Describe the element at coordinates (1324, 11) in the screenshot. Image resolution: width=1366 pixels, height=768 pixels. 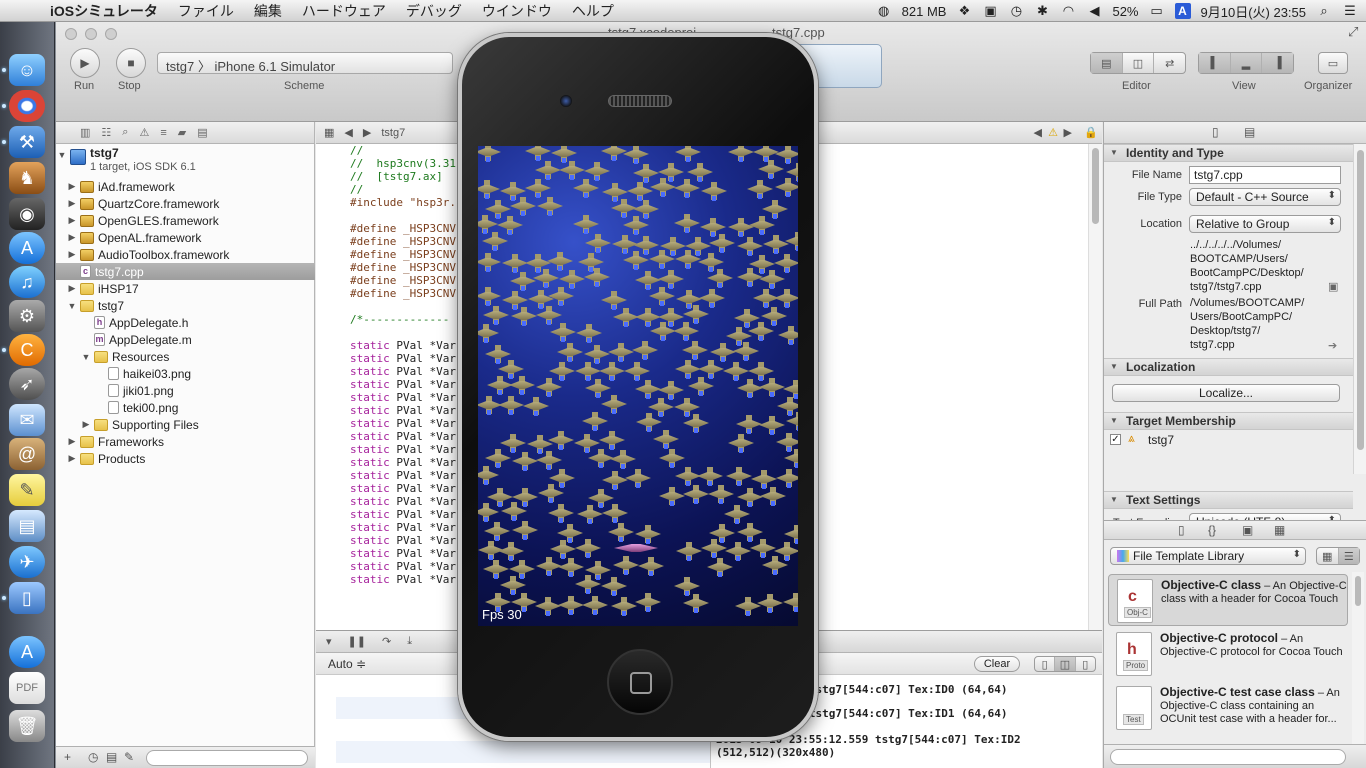
I see `spotlight-search-icon: ⌕` at that location.